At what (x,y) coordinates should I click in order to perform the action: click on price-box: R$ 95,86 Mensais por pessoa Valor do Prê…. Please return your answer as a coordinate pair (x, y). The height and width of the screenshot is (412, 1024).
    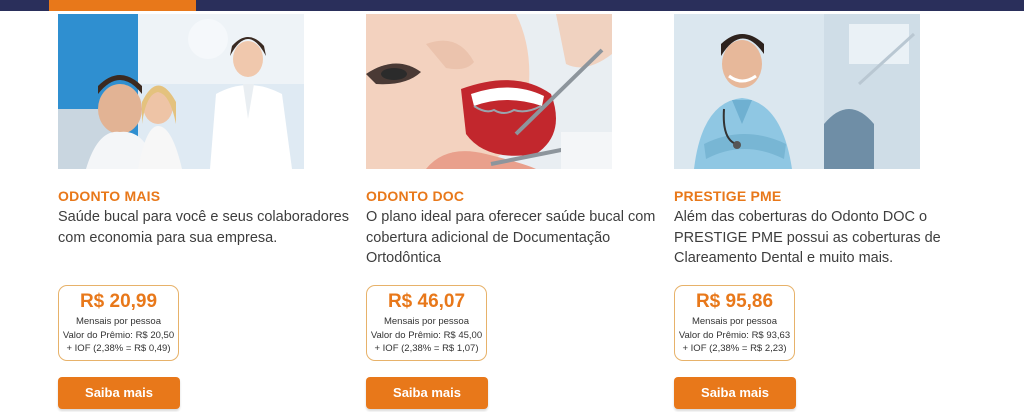
    Looking at the image, I should click on (734, 323).